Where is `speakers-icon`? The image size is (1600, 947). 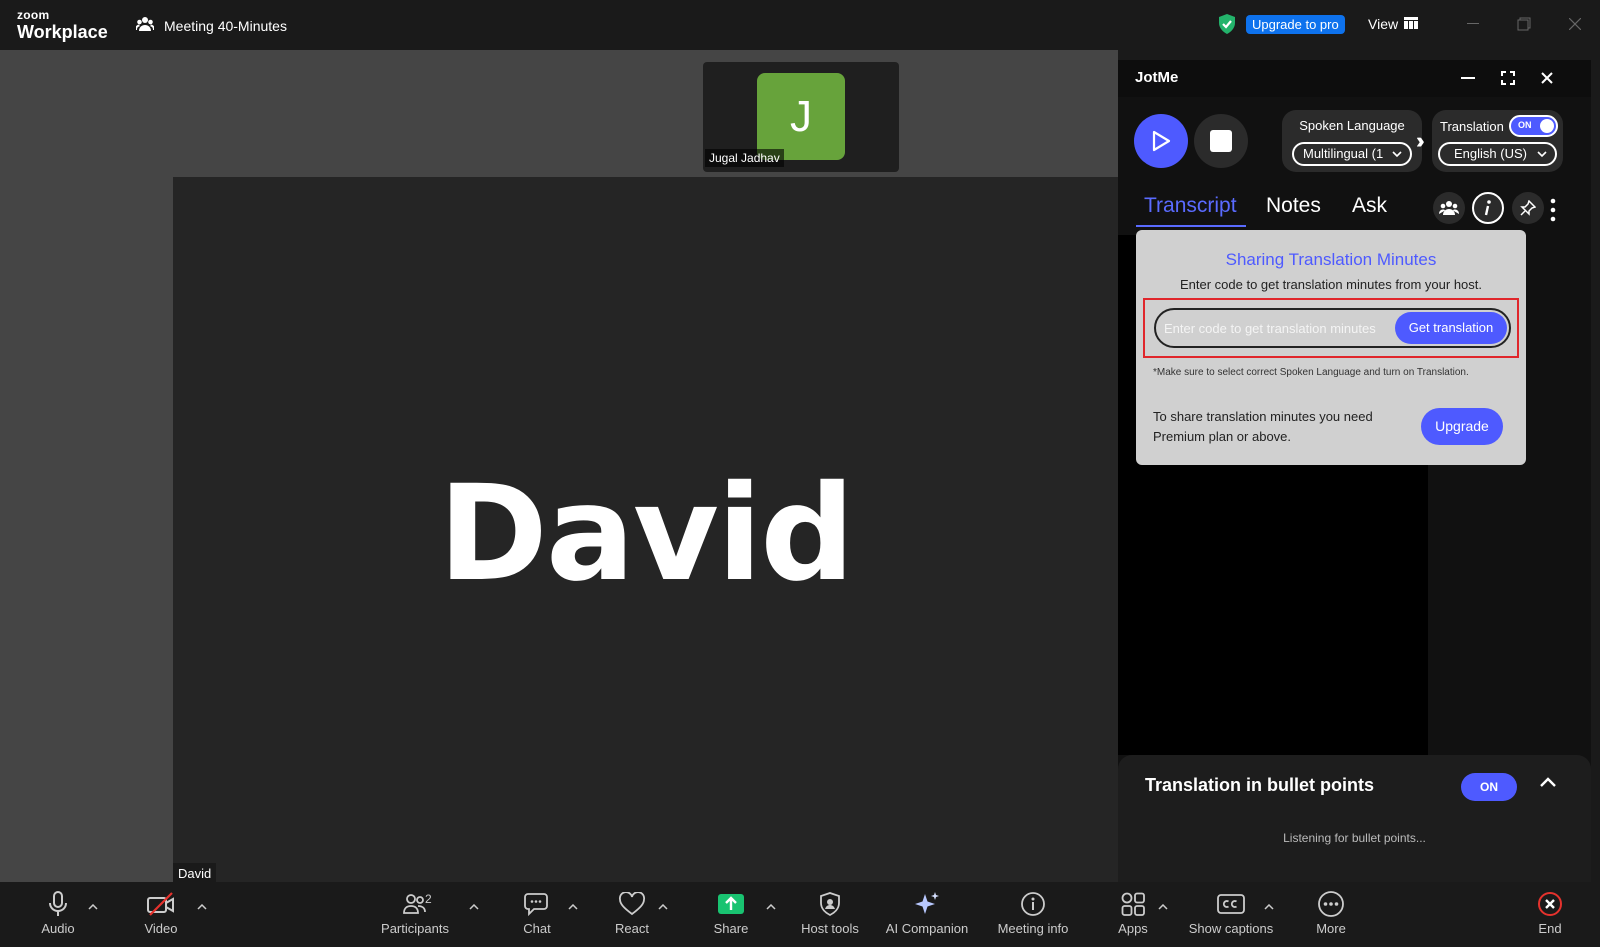 speakers-icon is located at coordinates (1449, 208).